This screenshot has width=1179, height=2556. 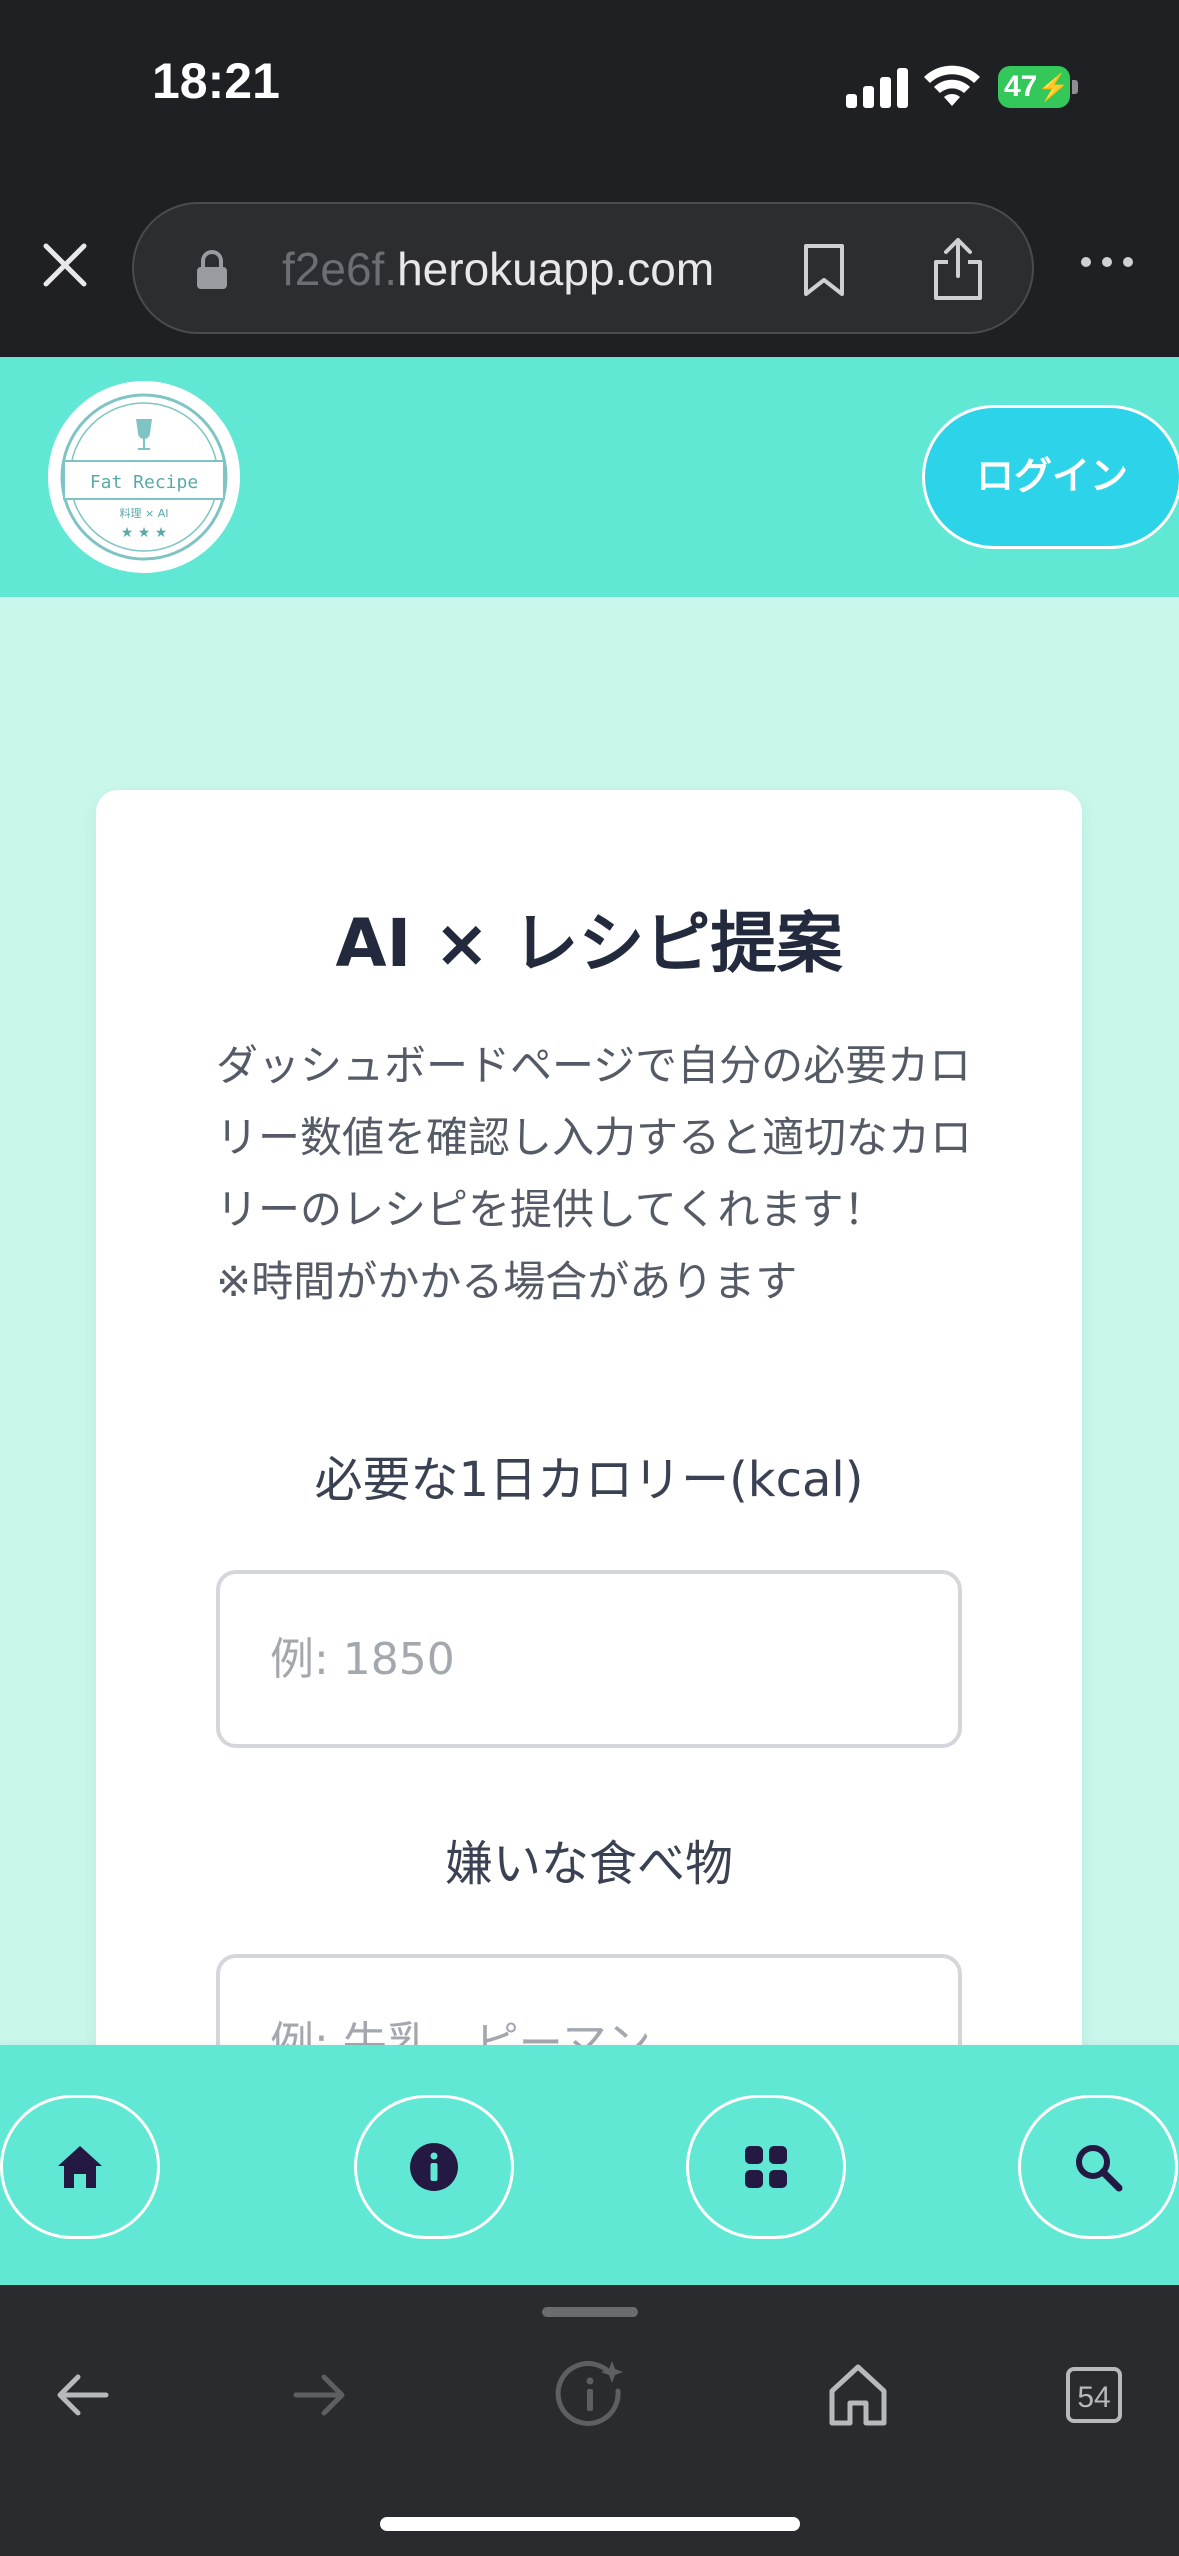 I want to click on fat-recipe-logo: Fat Recipe 料理 × AI ★ ★ ★, so click(x=144, y=477).